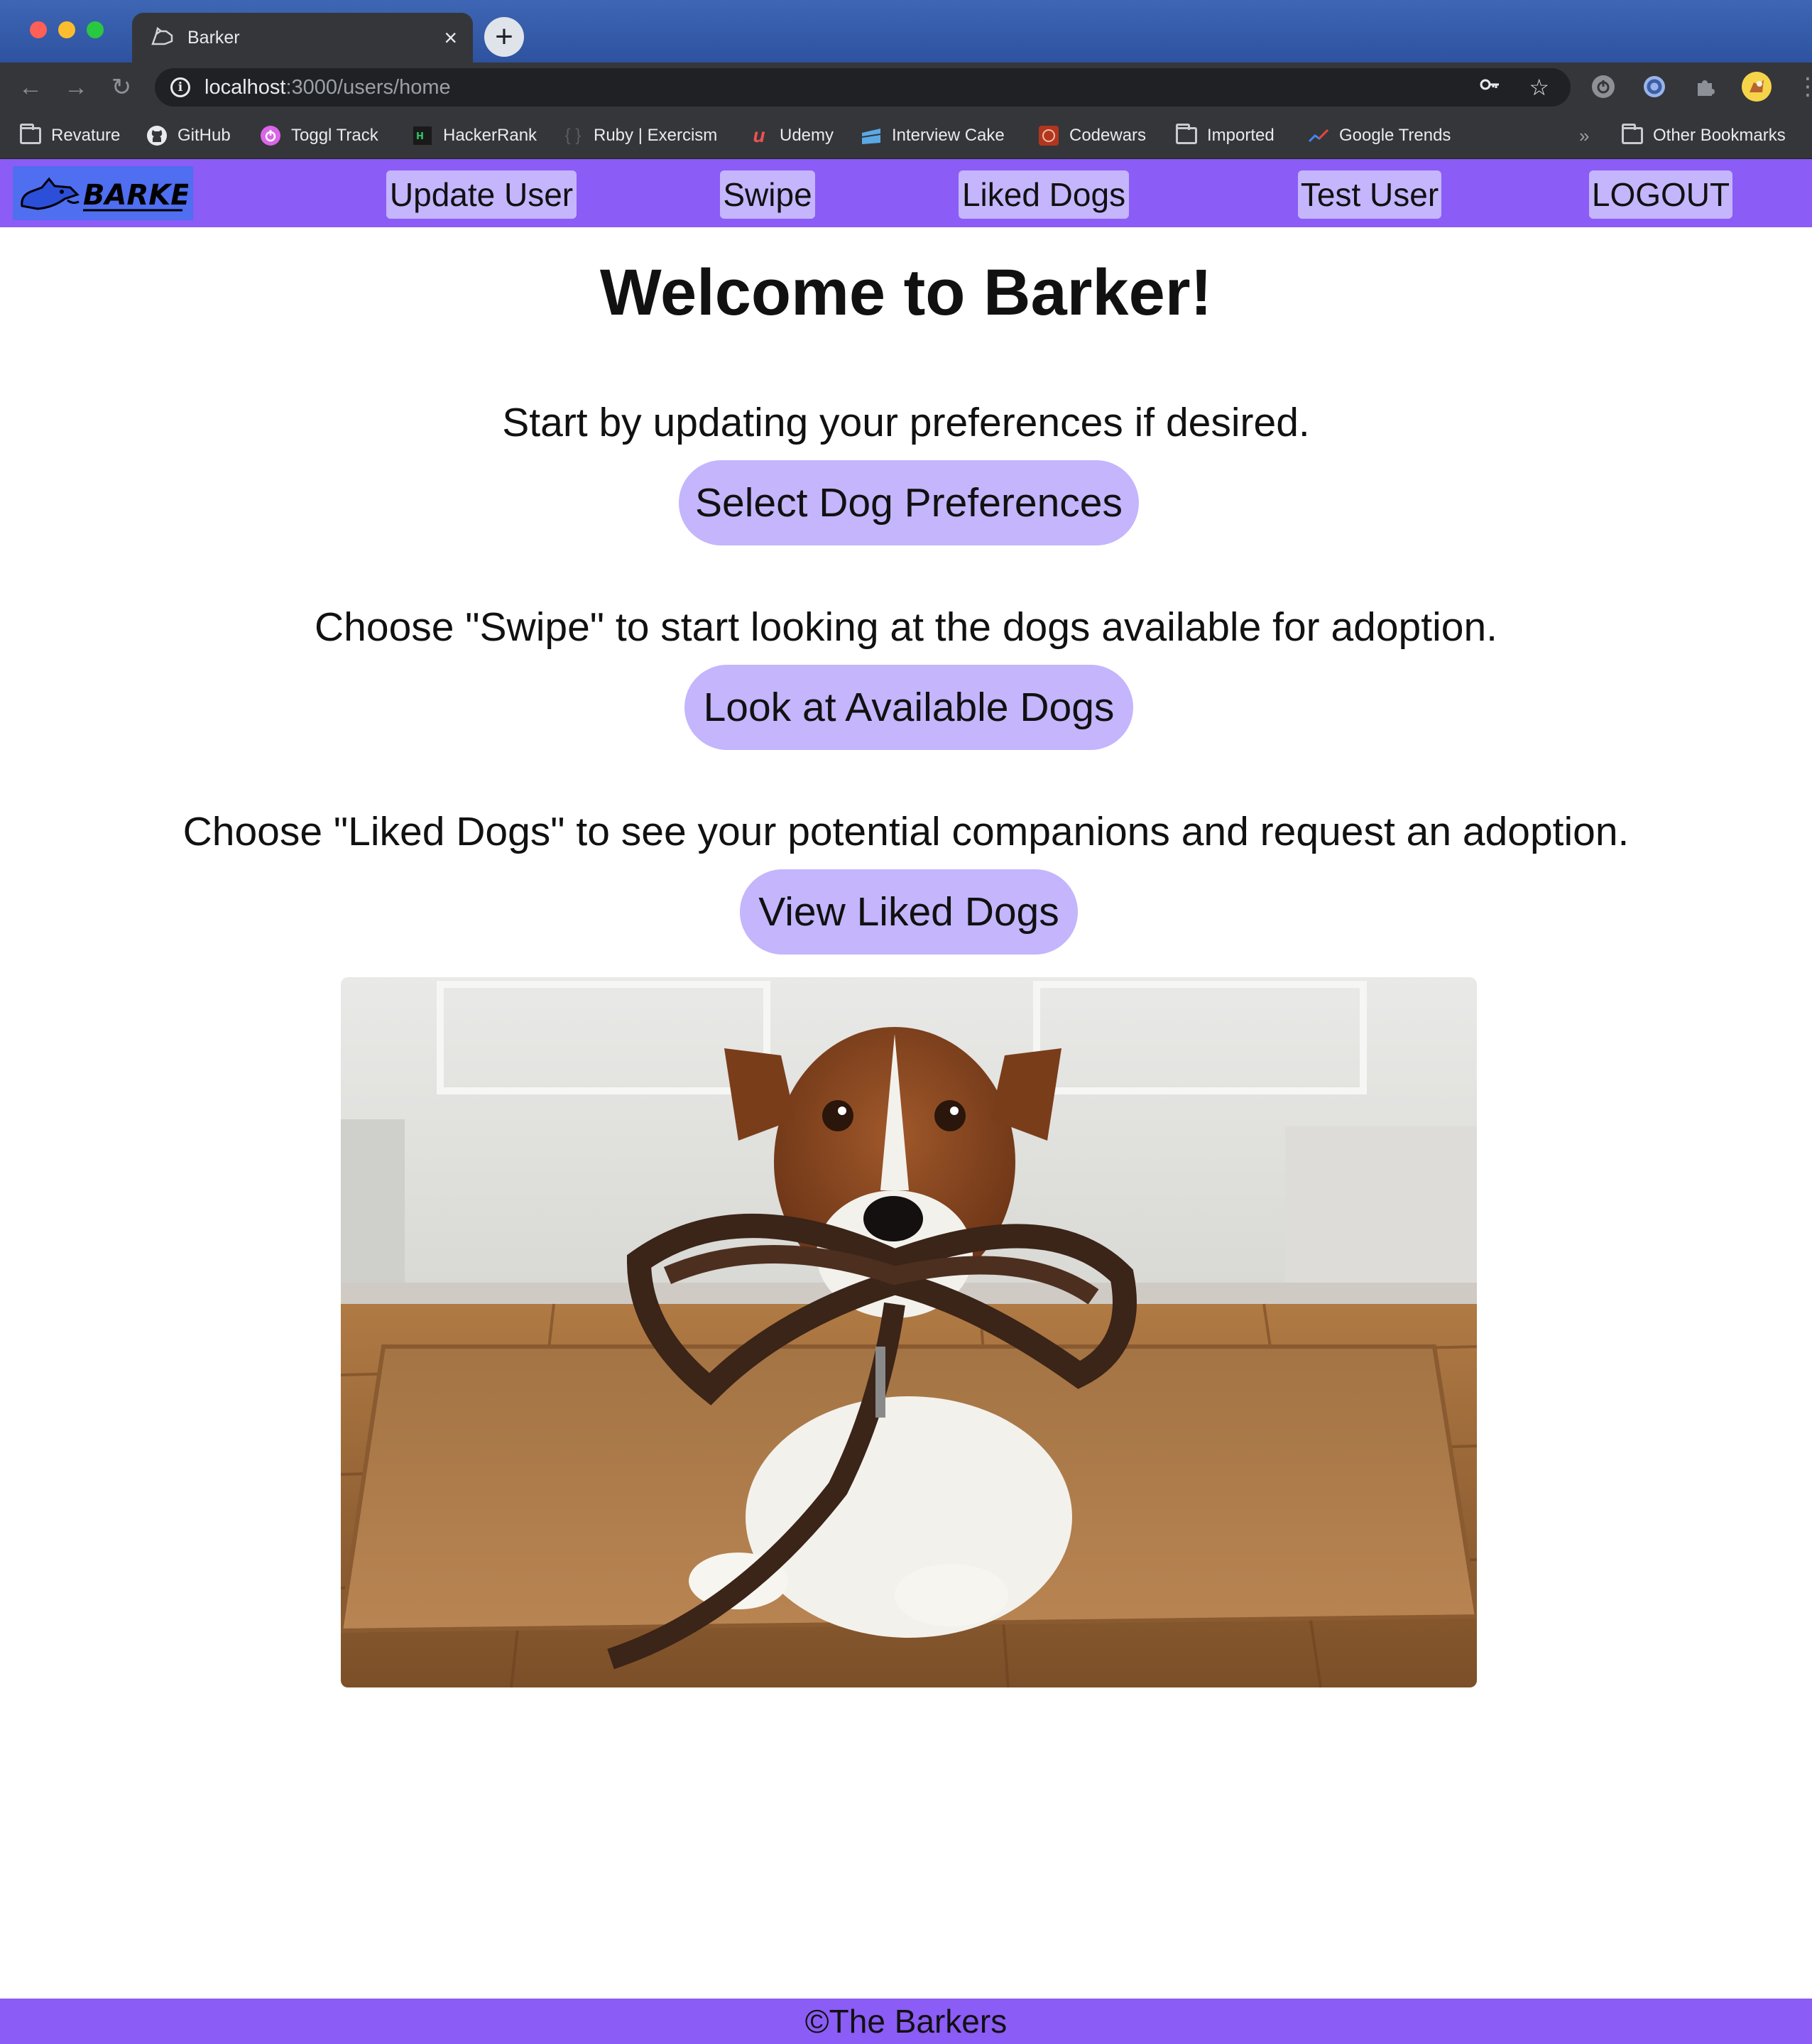 Image resolution: width=1812 pixels, height=2044 pixels. I want to click on window-minimize-button, so click(66, 29).